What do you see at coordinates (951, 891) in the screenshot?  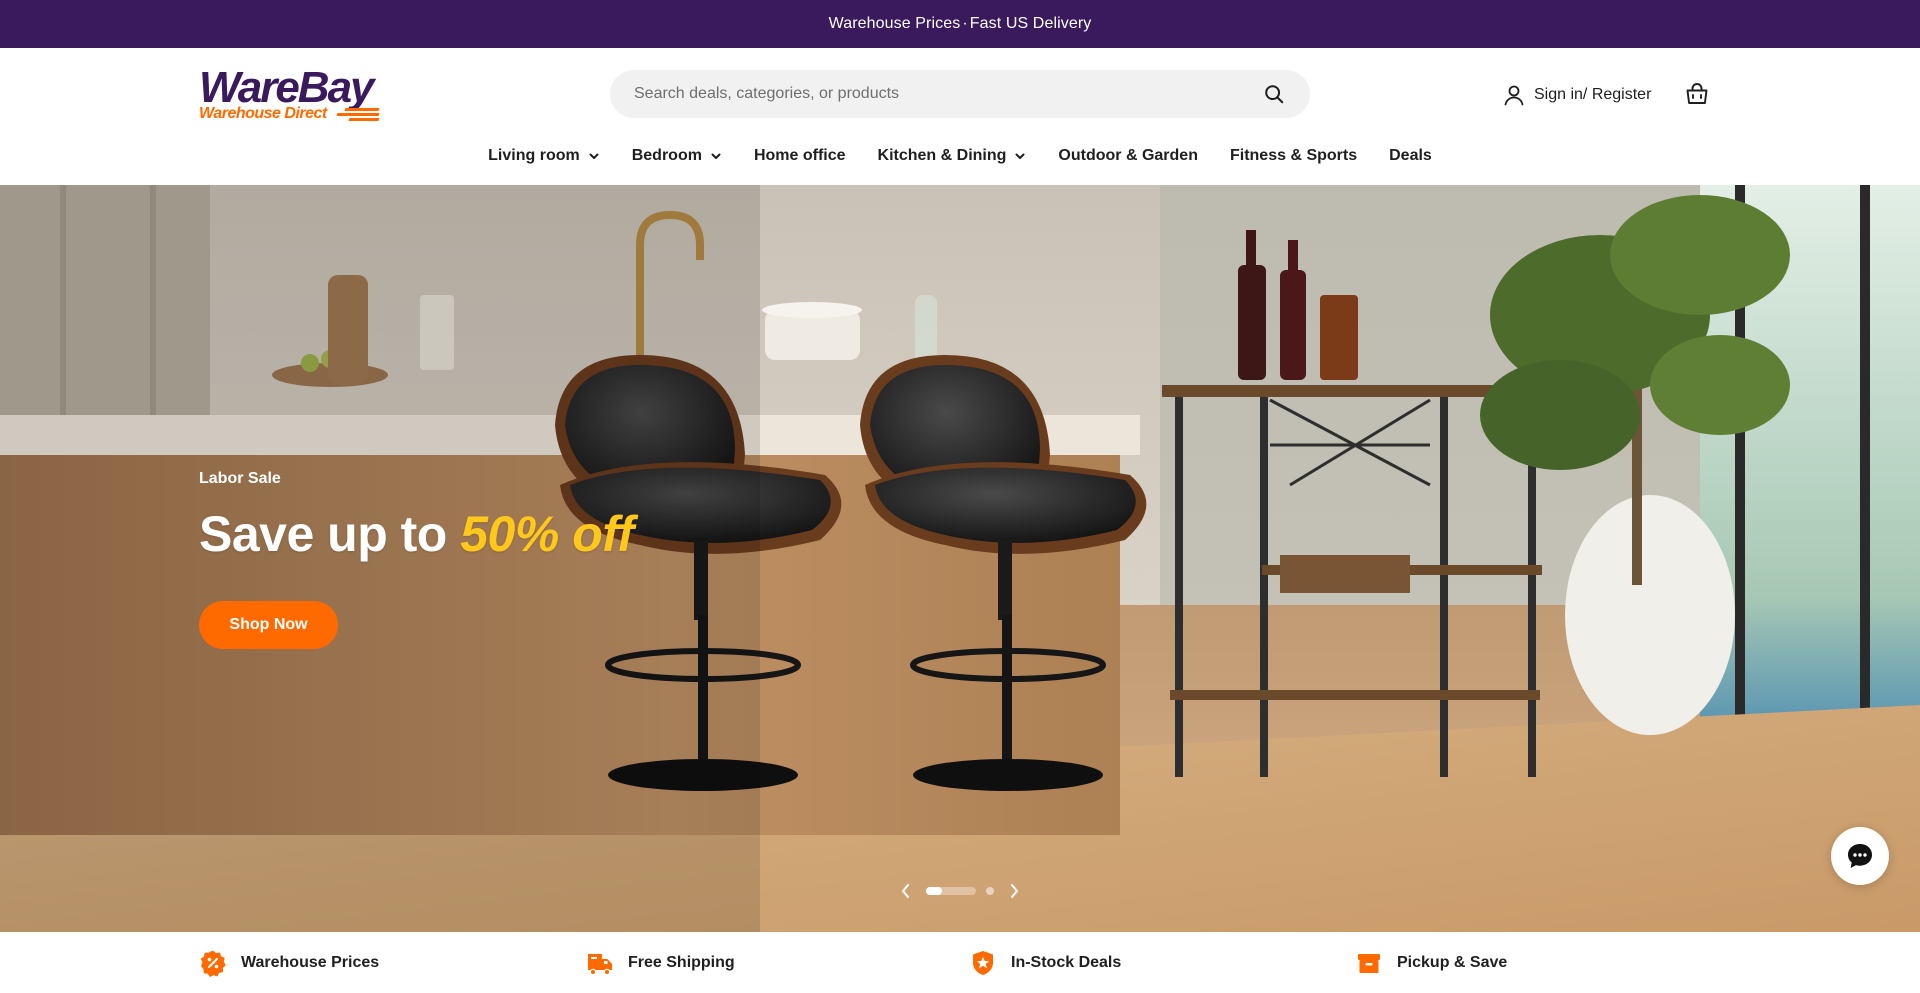 I see `carousel-progress` at bounding box center [951, 891].